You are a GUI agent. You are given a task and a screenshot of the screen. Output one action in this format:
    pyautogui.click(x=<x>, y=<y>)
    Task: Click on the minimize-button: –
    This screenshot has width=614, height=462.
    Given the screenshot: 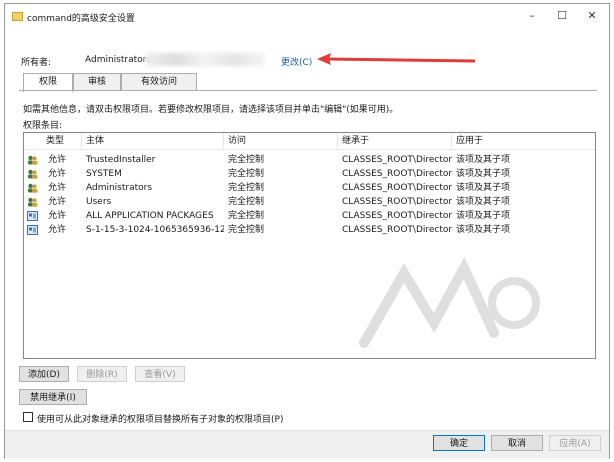 What is the action you would take?
    pyautogui.click(x=532, y=16)
    